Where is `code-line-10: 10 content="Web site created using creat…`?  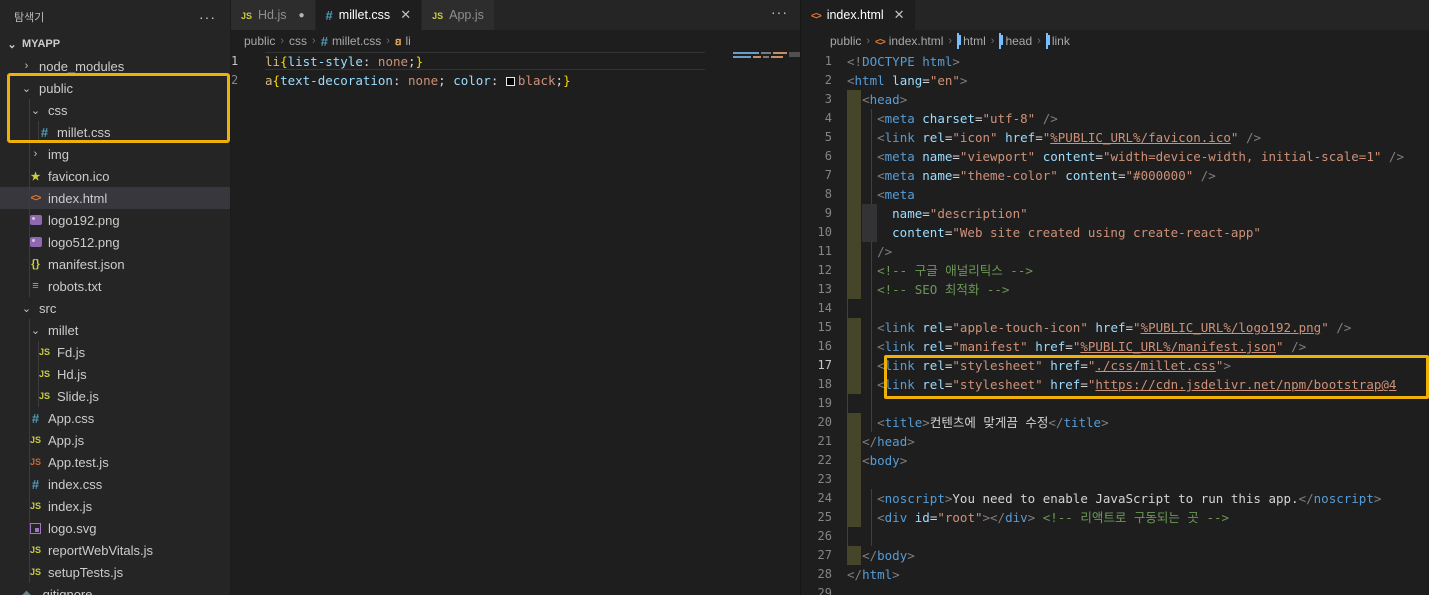 code-line-10: 10 content="Web site created using creat… is located at coordinates (1115, 232).